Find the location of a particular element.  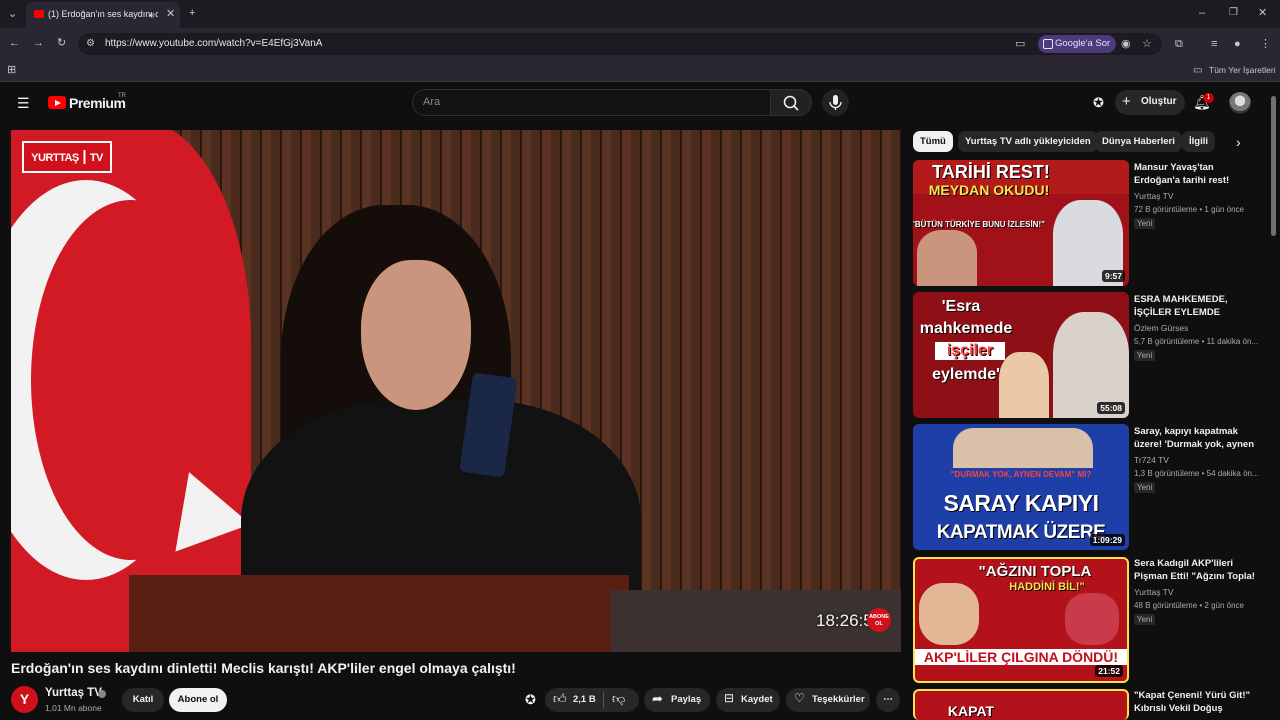

like-count: 2,1 B is located at coordinates (584, 699).